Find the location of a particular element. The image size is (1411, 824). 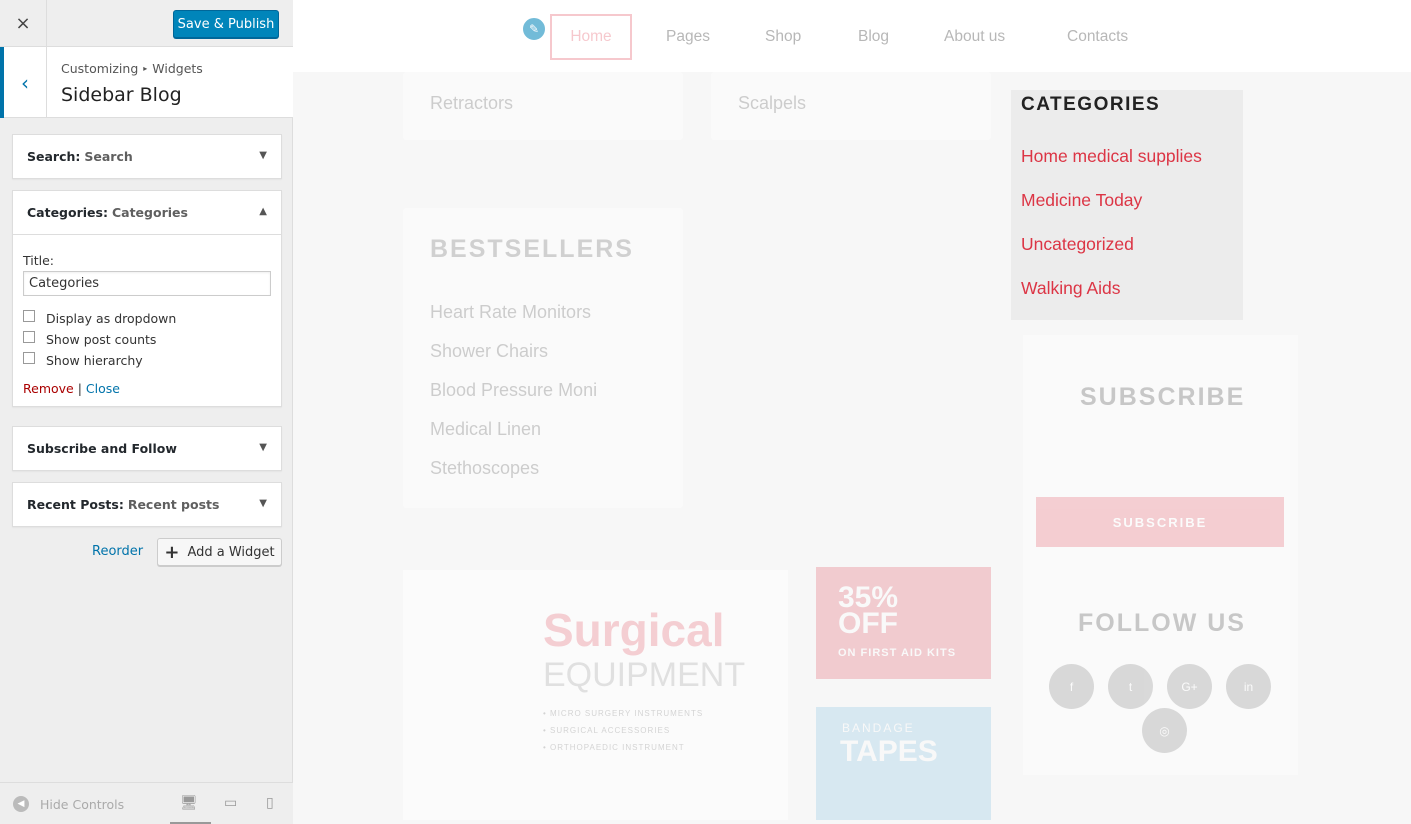

checkbox-label: Display as dropdown is located at coordinates (111, 318).